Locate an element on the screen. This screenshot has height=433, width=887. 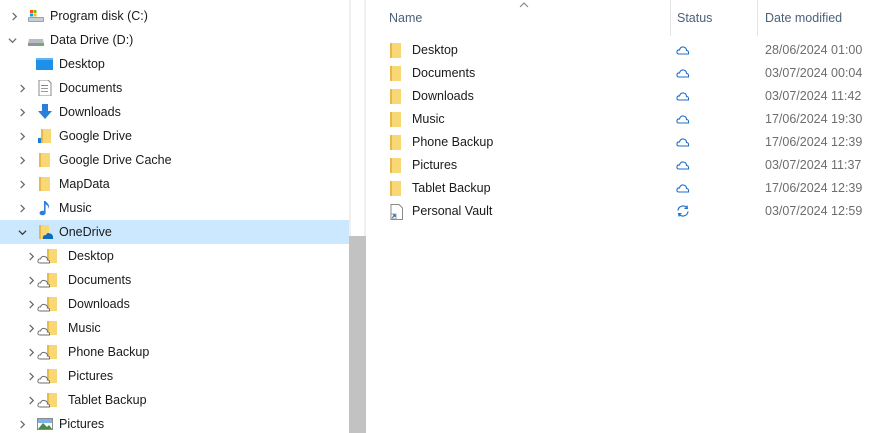
file-name: Desktop is located at coordinates (435, 50).